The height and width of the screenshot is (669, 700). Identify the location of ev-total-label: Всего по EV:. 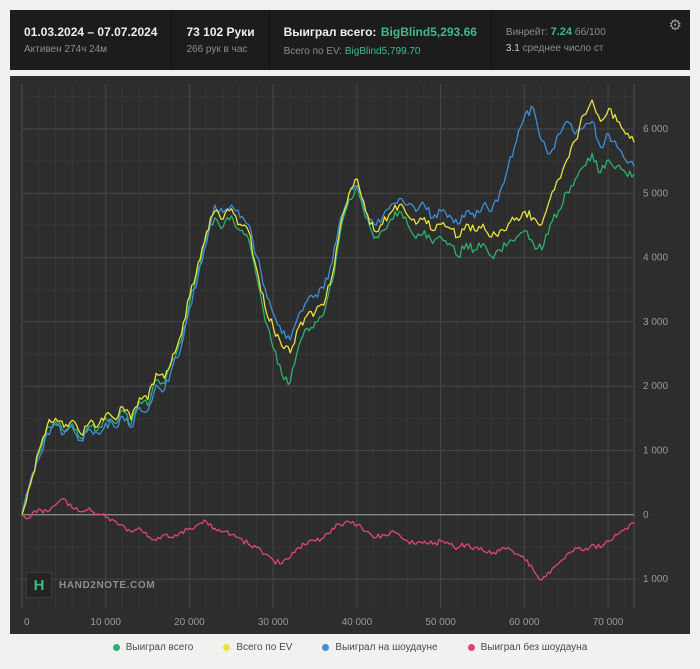
(313, 51).